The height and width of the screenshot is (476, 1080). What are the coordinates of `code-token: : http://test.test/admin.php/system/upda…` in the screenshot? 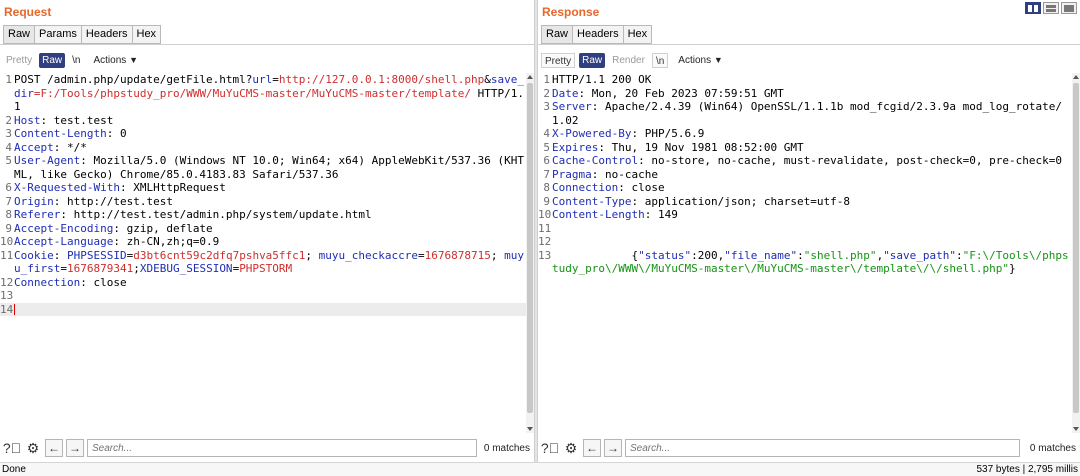 It's located at (216, 214).